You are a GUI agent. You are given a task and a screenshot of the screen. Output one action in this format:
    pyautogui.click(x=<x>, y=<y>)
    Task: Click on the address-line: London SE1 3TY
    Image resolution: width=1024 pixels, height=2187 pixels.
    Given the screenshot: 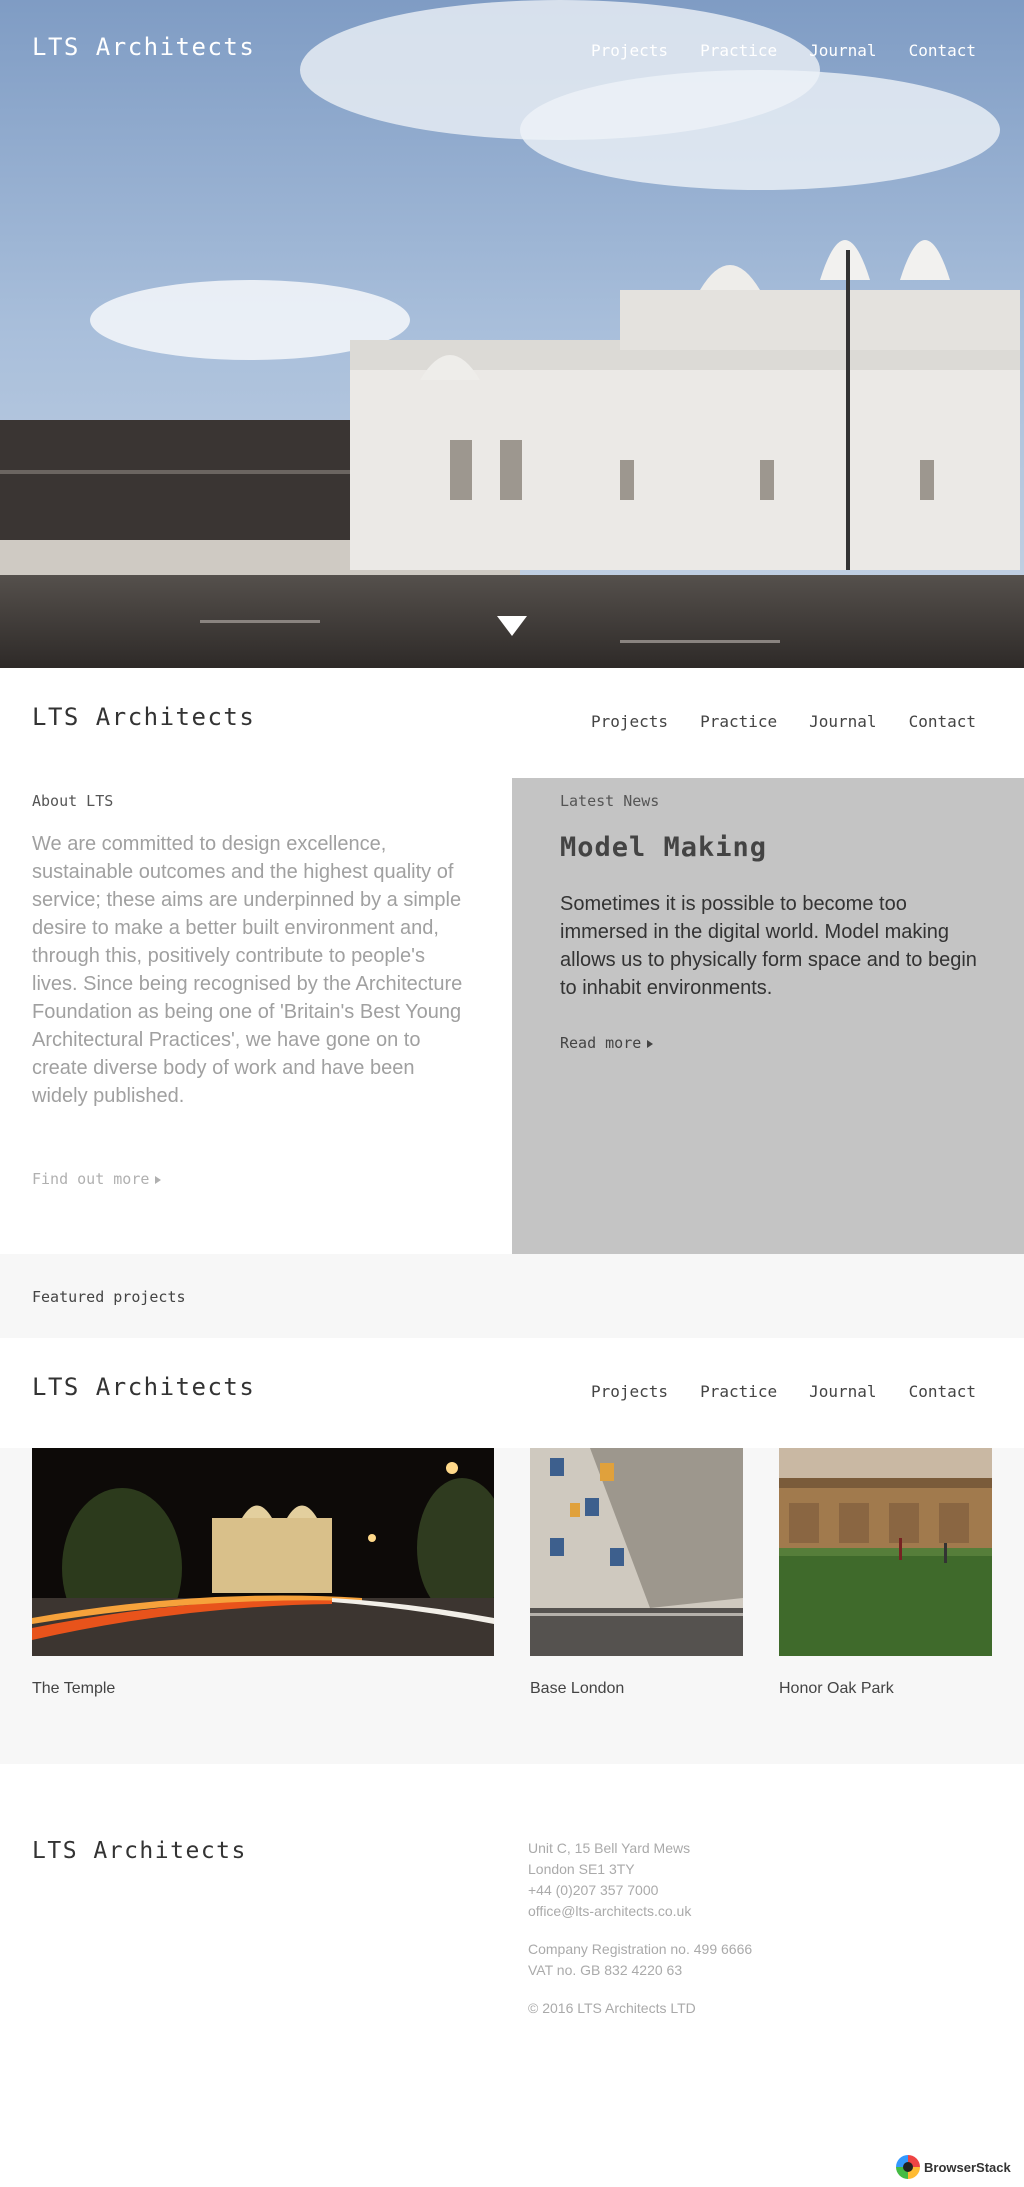 What is the action you would take?
    pyautogui.click(x=581, y=1869)
    